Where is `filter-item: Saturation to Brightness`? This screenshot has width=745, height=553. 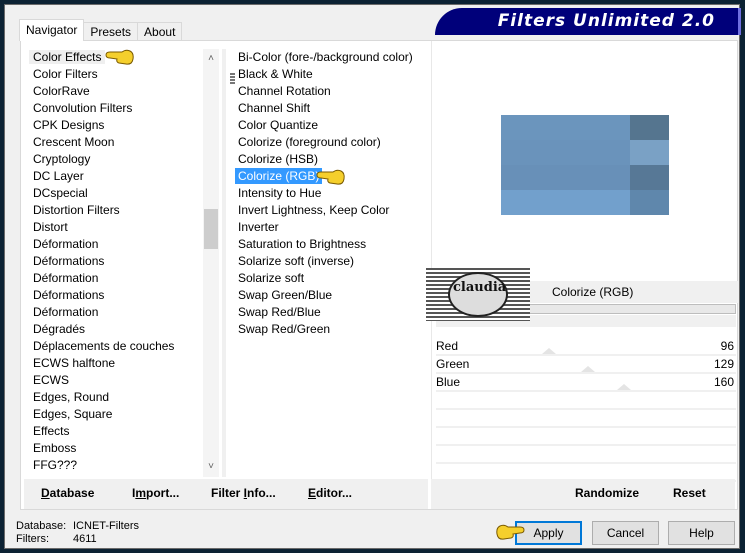
filter-item: Saturation to Brightness is located at coordinates (331, 244).